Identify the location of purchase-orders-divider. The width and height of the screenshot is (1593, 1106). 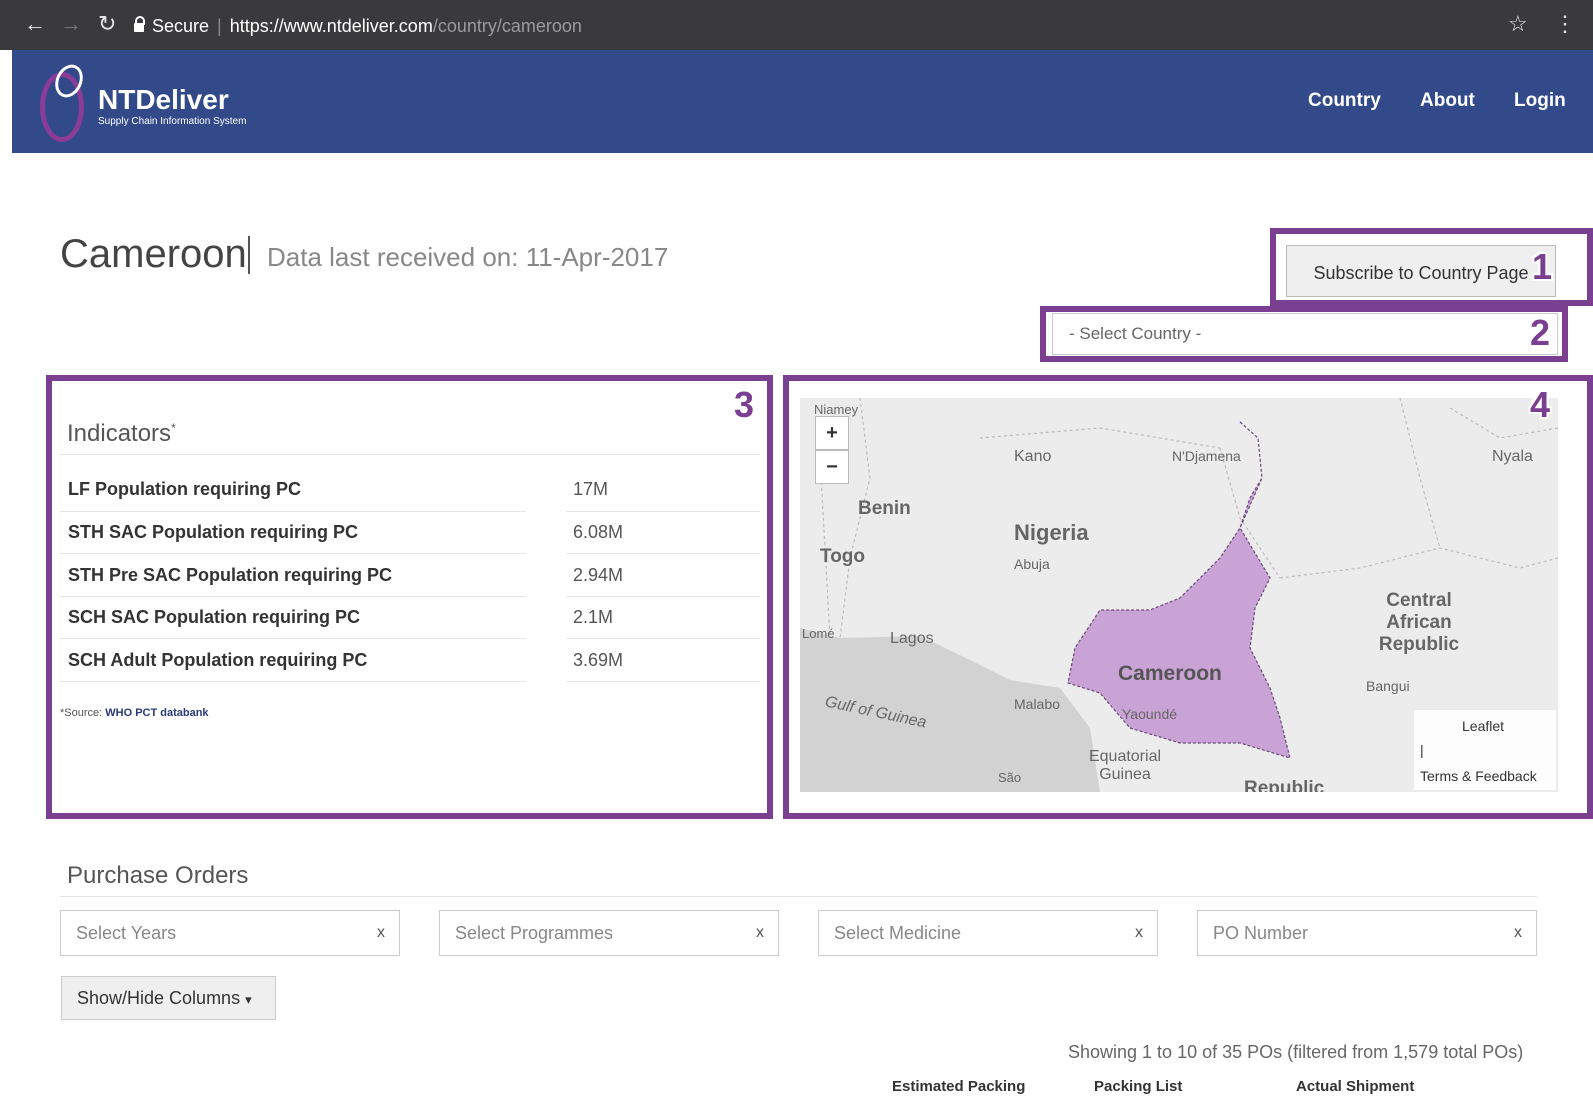
(798, 896).